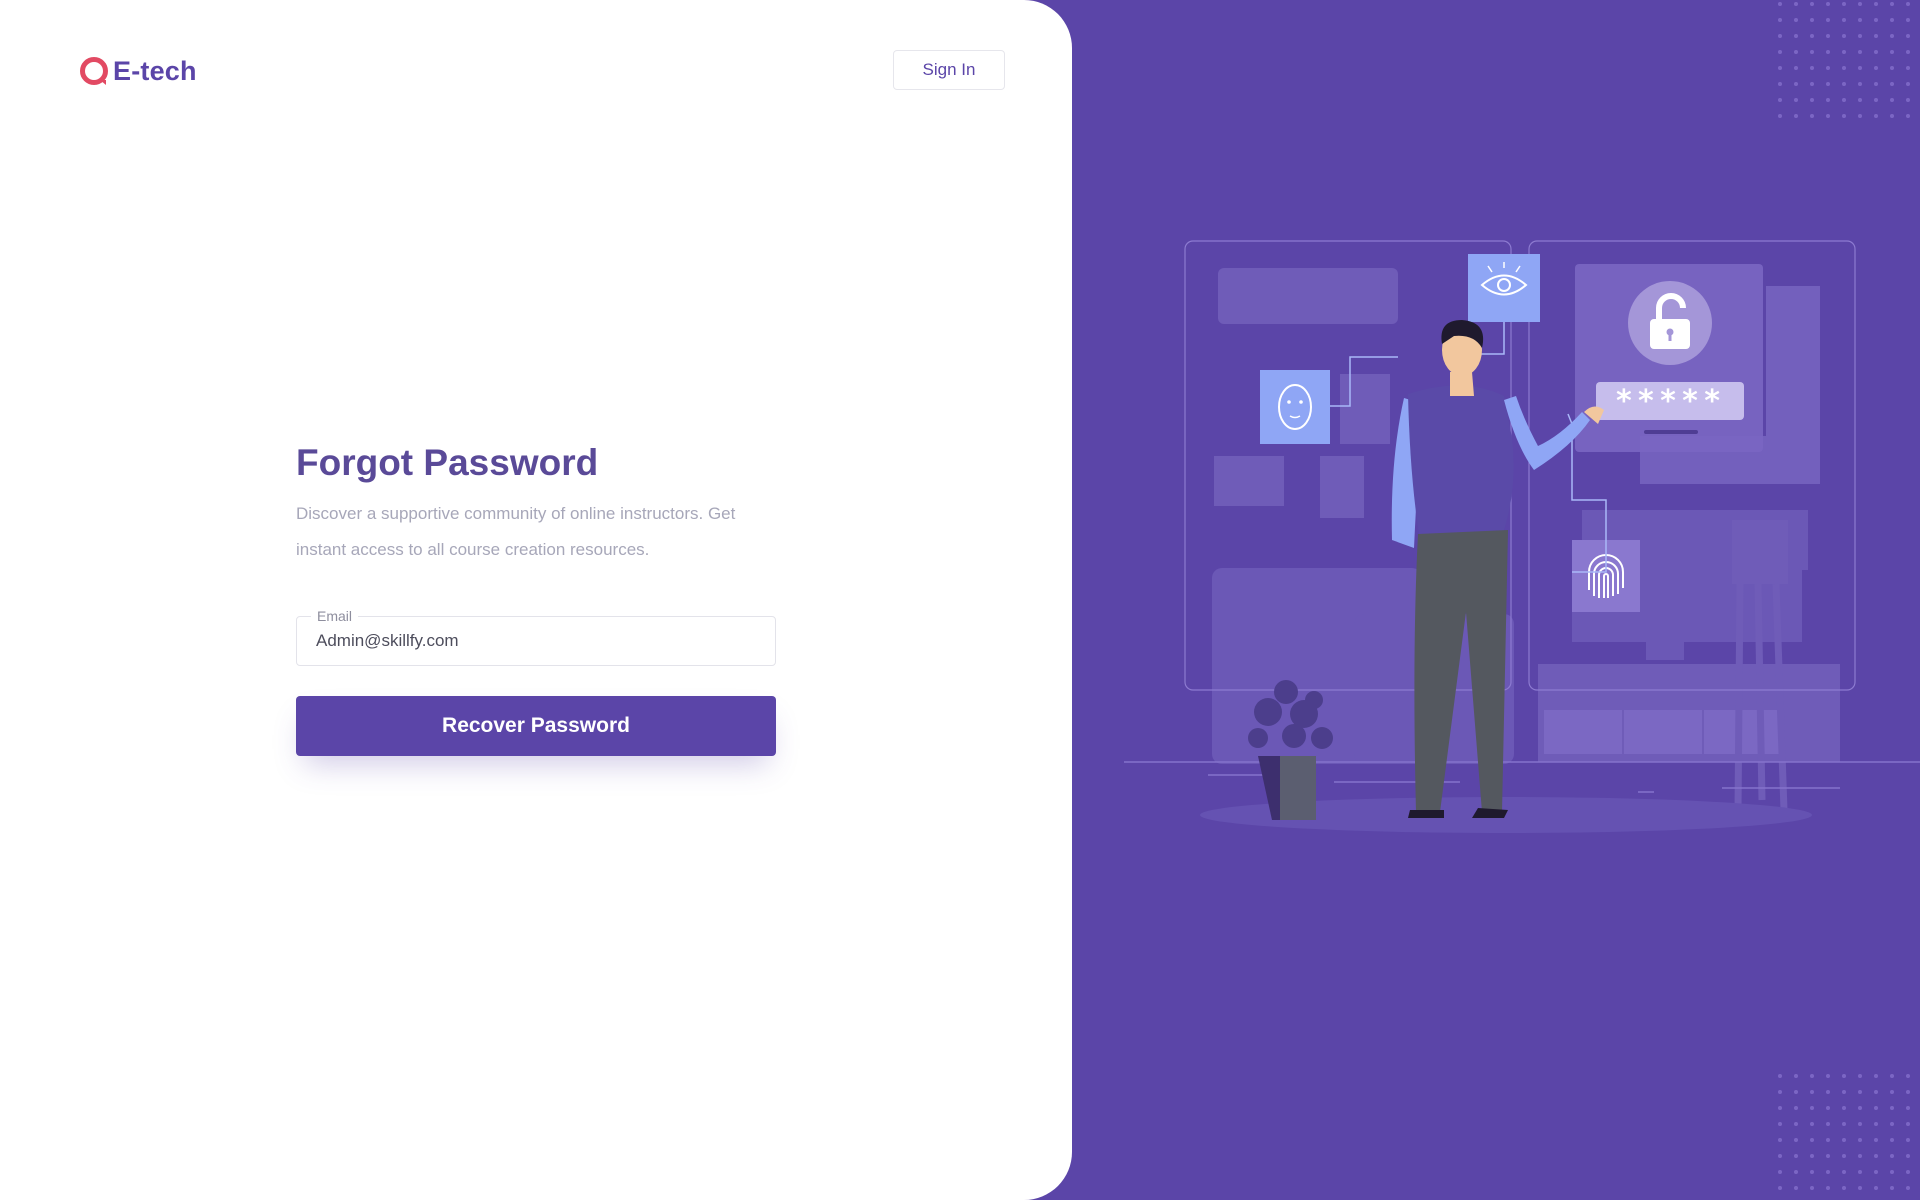  I want to click on recover-password-button: Recover Password, so click(536, 726).